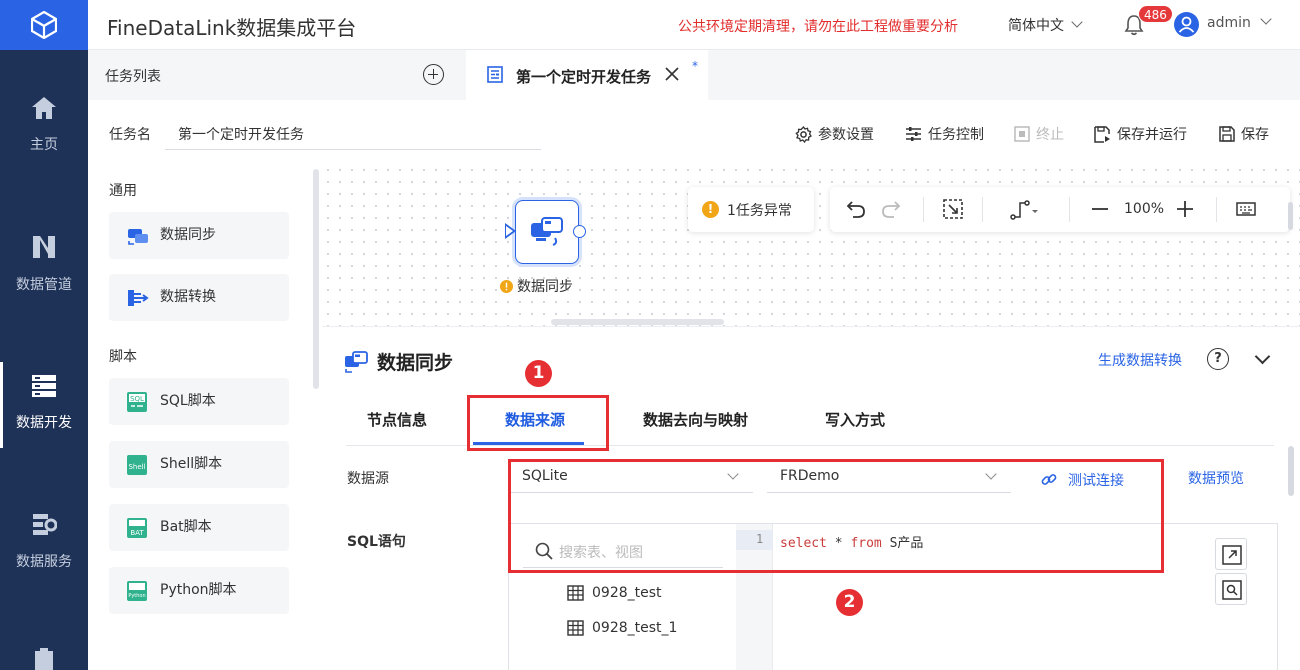 The width and height of the screenshot is (1300, 670). I want to click on data-preview-link: 数据预览, so click(1216, 478).